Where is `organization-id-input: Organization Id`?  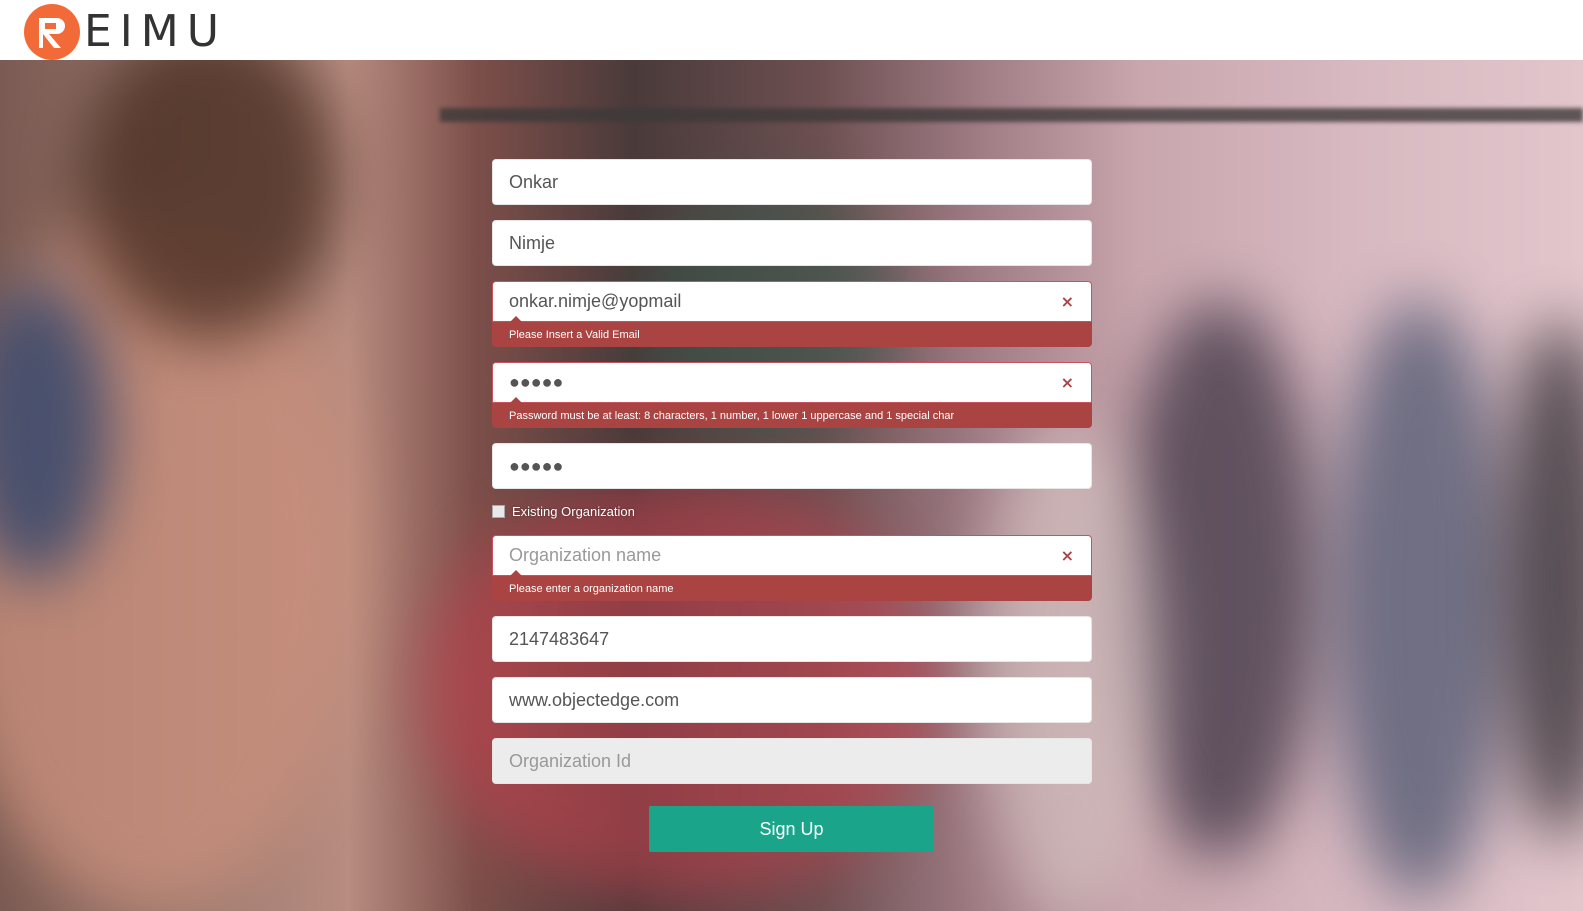
organization-id-input: Organization Id is located at coordinates (792, 761).